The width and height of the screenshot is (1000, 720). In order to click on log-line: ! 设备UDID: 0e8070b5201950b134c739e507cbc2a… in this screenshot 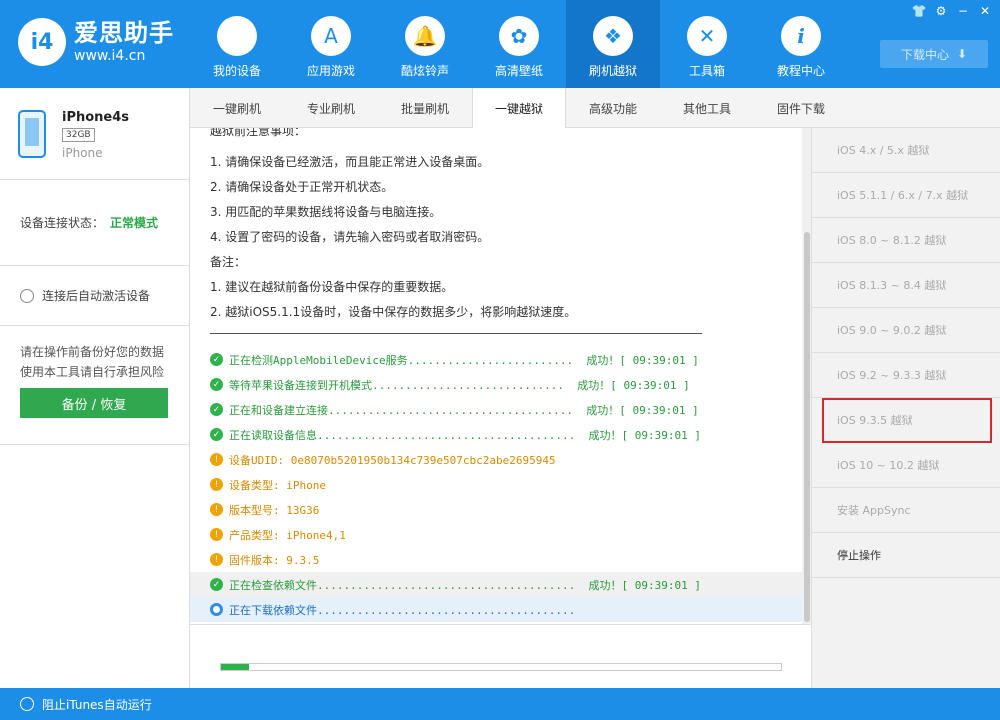, I will do `click(496, 459)`.